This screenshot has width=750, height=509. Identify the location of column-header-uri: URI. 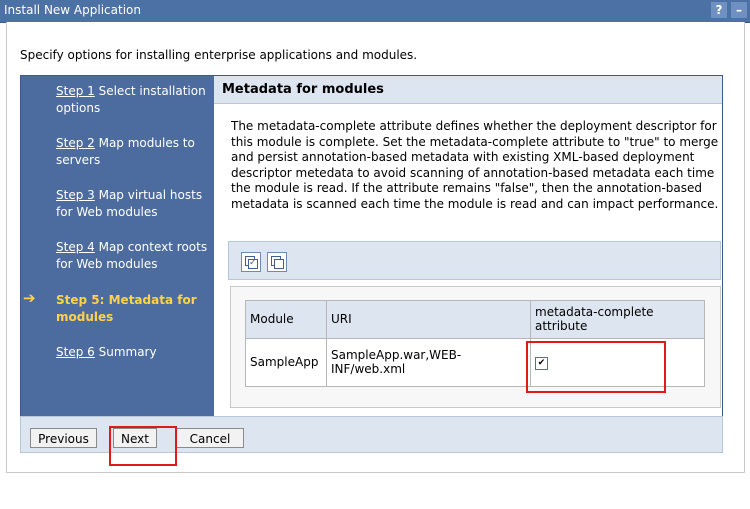
(428, 319).